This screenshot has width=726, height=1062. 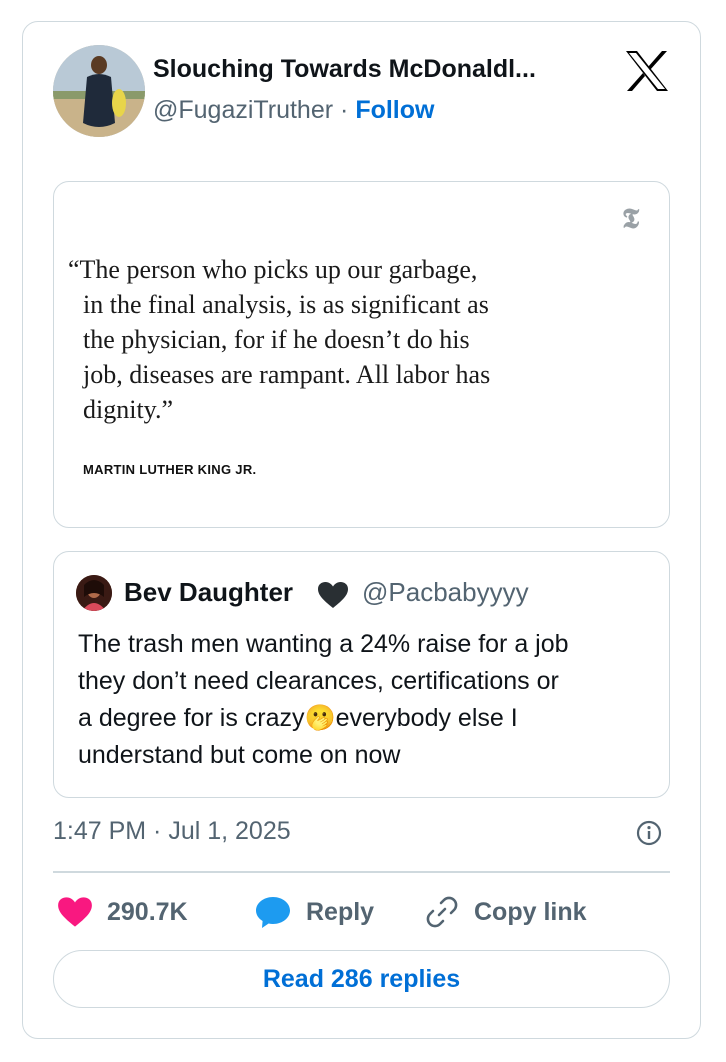 What do you see at coordinates (333, 595) in the screenshot?
I see `black-heart-icon` at bounding box center [333, 595].